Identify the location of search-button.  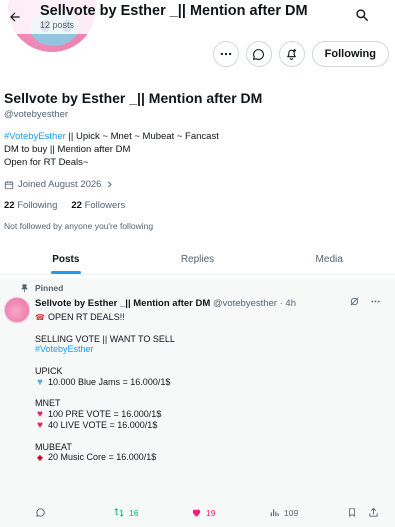
(364, 17).